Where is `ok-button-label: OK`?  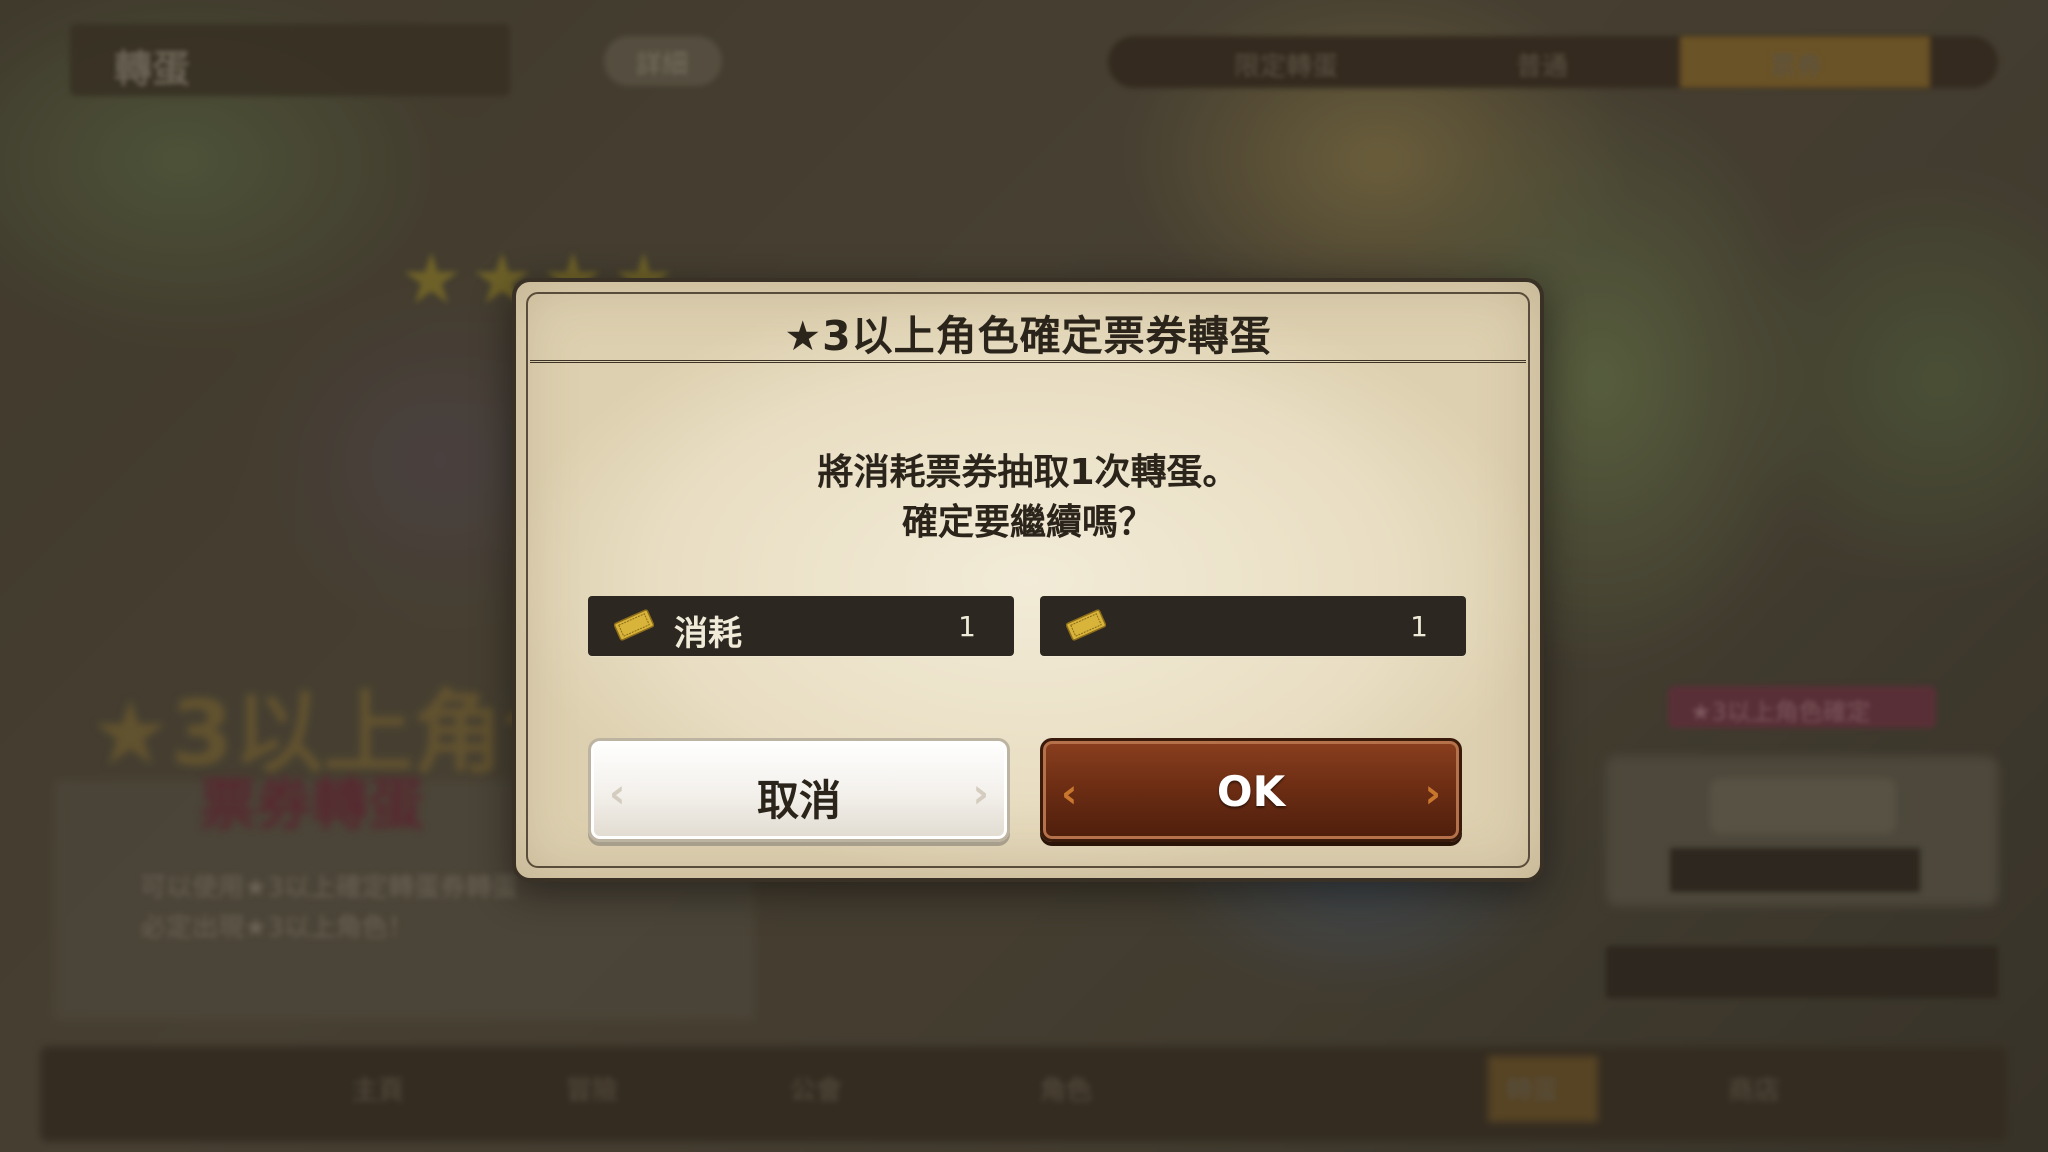
ok-button-label: OK is located at coordinates (1251, 791).